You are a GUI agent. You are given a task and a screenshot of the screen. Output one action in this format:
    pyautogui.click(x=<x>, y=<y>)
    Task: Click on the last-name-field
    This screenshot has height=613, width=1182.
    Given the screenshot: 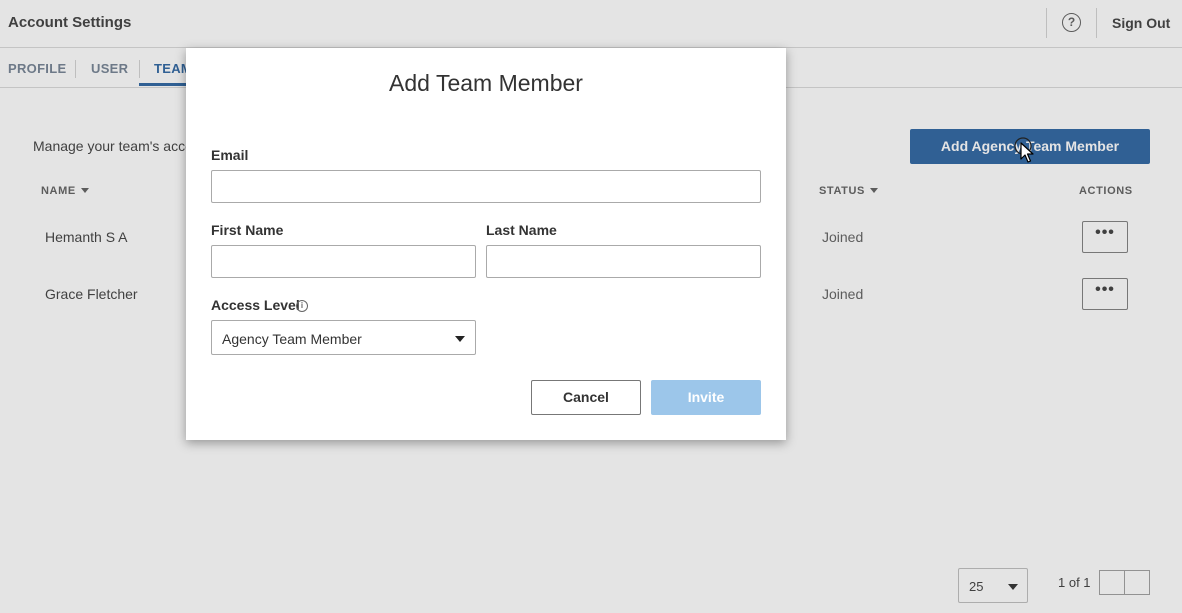 What is the action you would take?
    pyautogui.click(x=623, y=261)
    